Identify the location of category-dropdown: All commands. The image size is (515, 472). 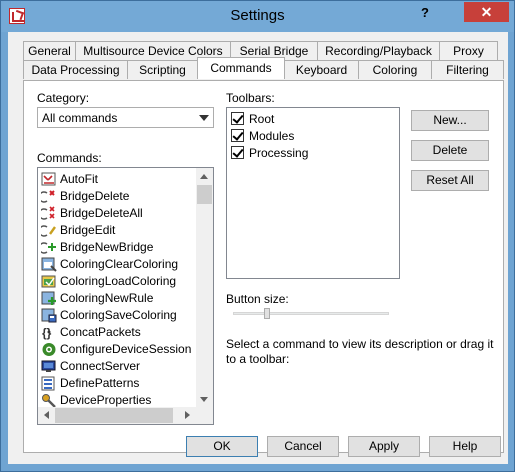
(125, 117).